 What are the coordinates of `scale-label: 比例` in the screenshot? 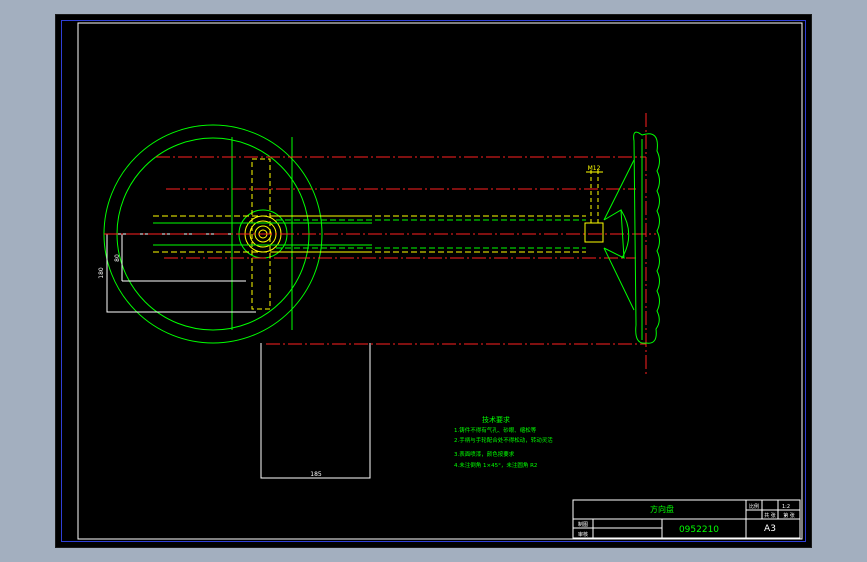 It's located at (754, 506).